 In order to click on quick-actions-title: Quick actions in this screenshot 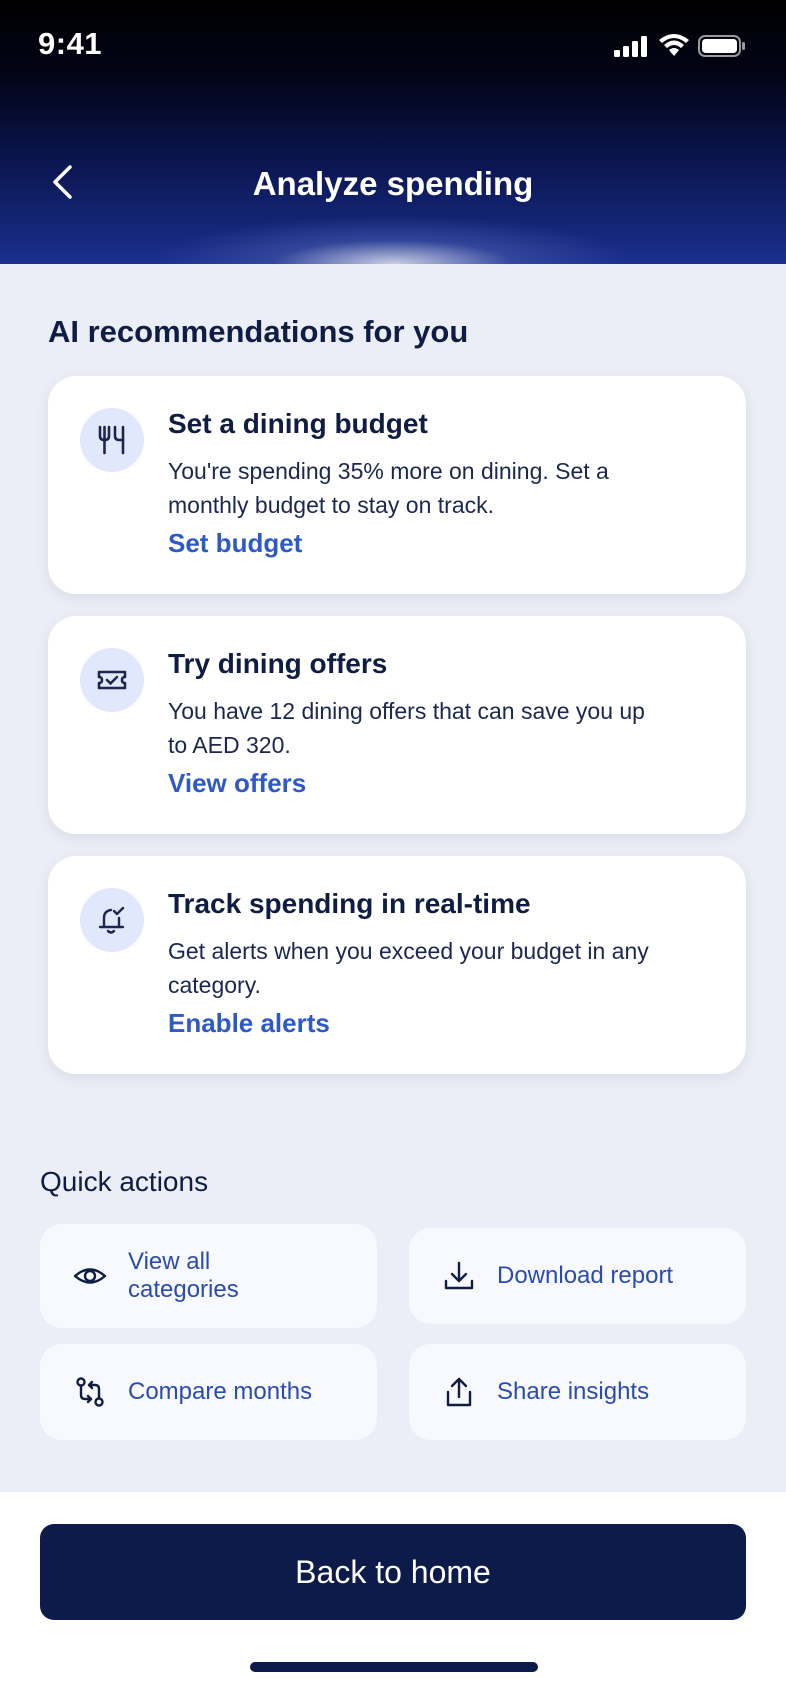, I will do `click(124, 1181)`.